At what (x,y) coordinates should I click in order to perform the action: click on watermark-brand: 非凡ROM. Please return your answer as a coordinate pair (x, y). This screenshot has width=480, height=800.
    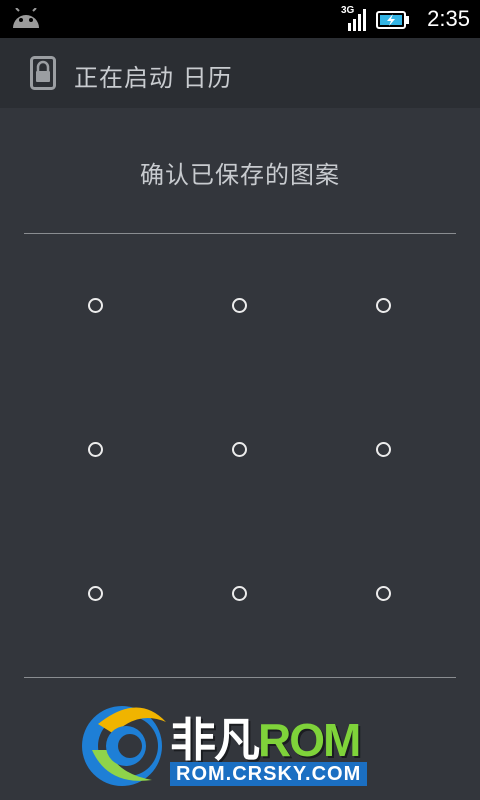
    Looking at the image, I should click on (265, 737).